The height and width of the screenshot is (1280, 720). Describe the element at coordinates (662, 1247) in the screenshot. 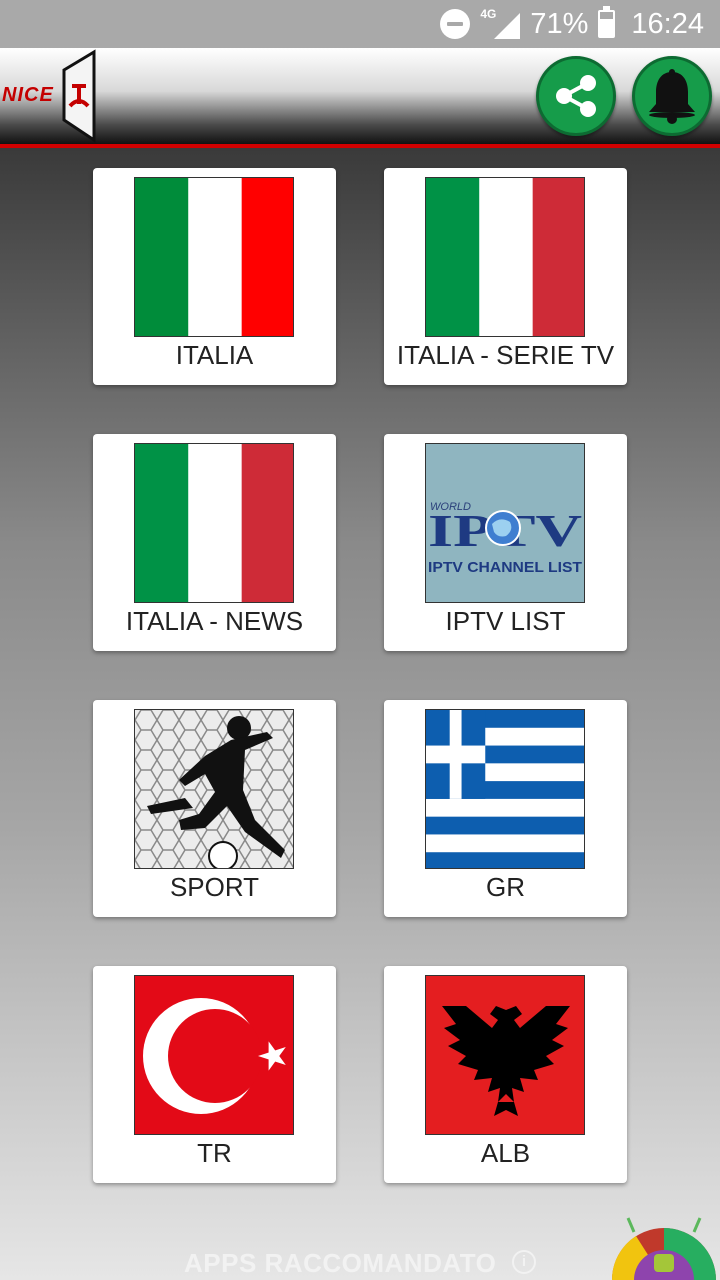

I see `android-apps-icon` at that location.